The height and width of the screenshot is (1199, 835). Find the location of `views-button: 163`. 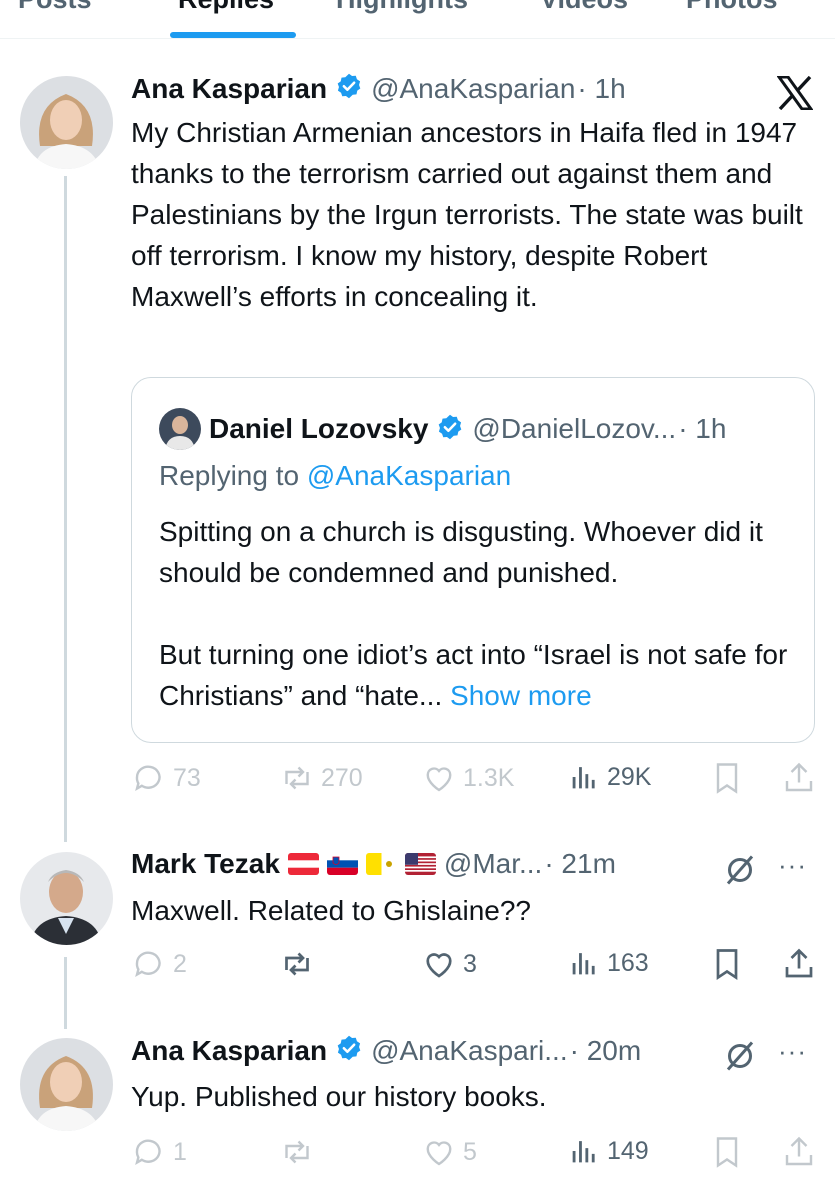

views-button: 163 is located at coordinates (608, 963).